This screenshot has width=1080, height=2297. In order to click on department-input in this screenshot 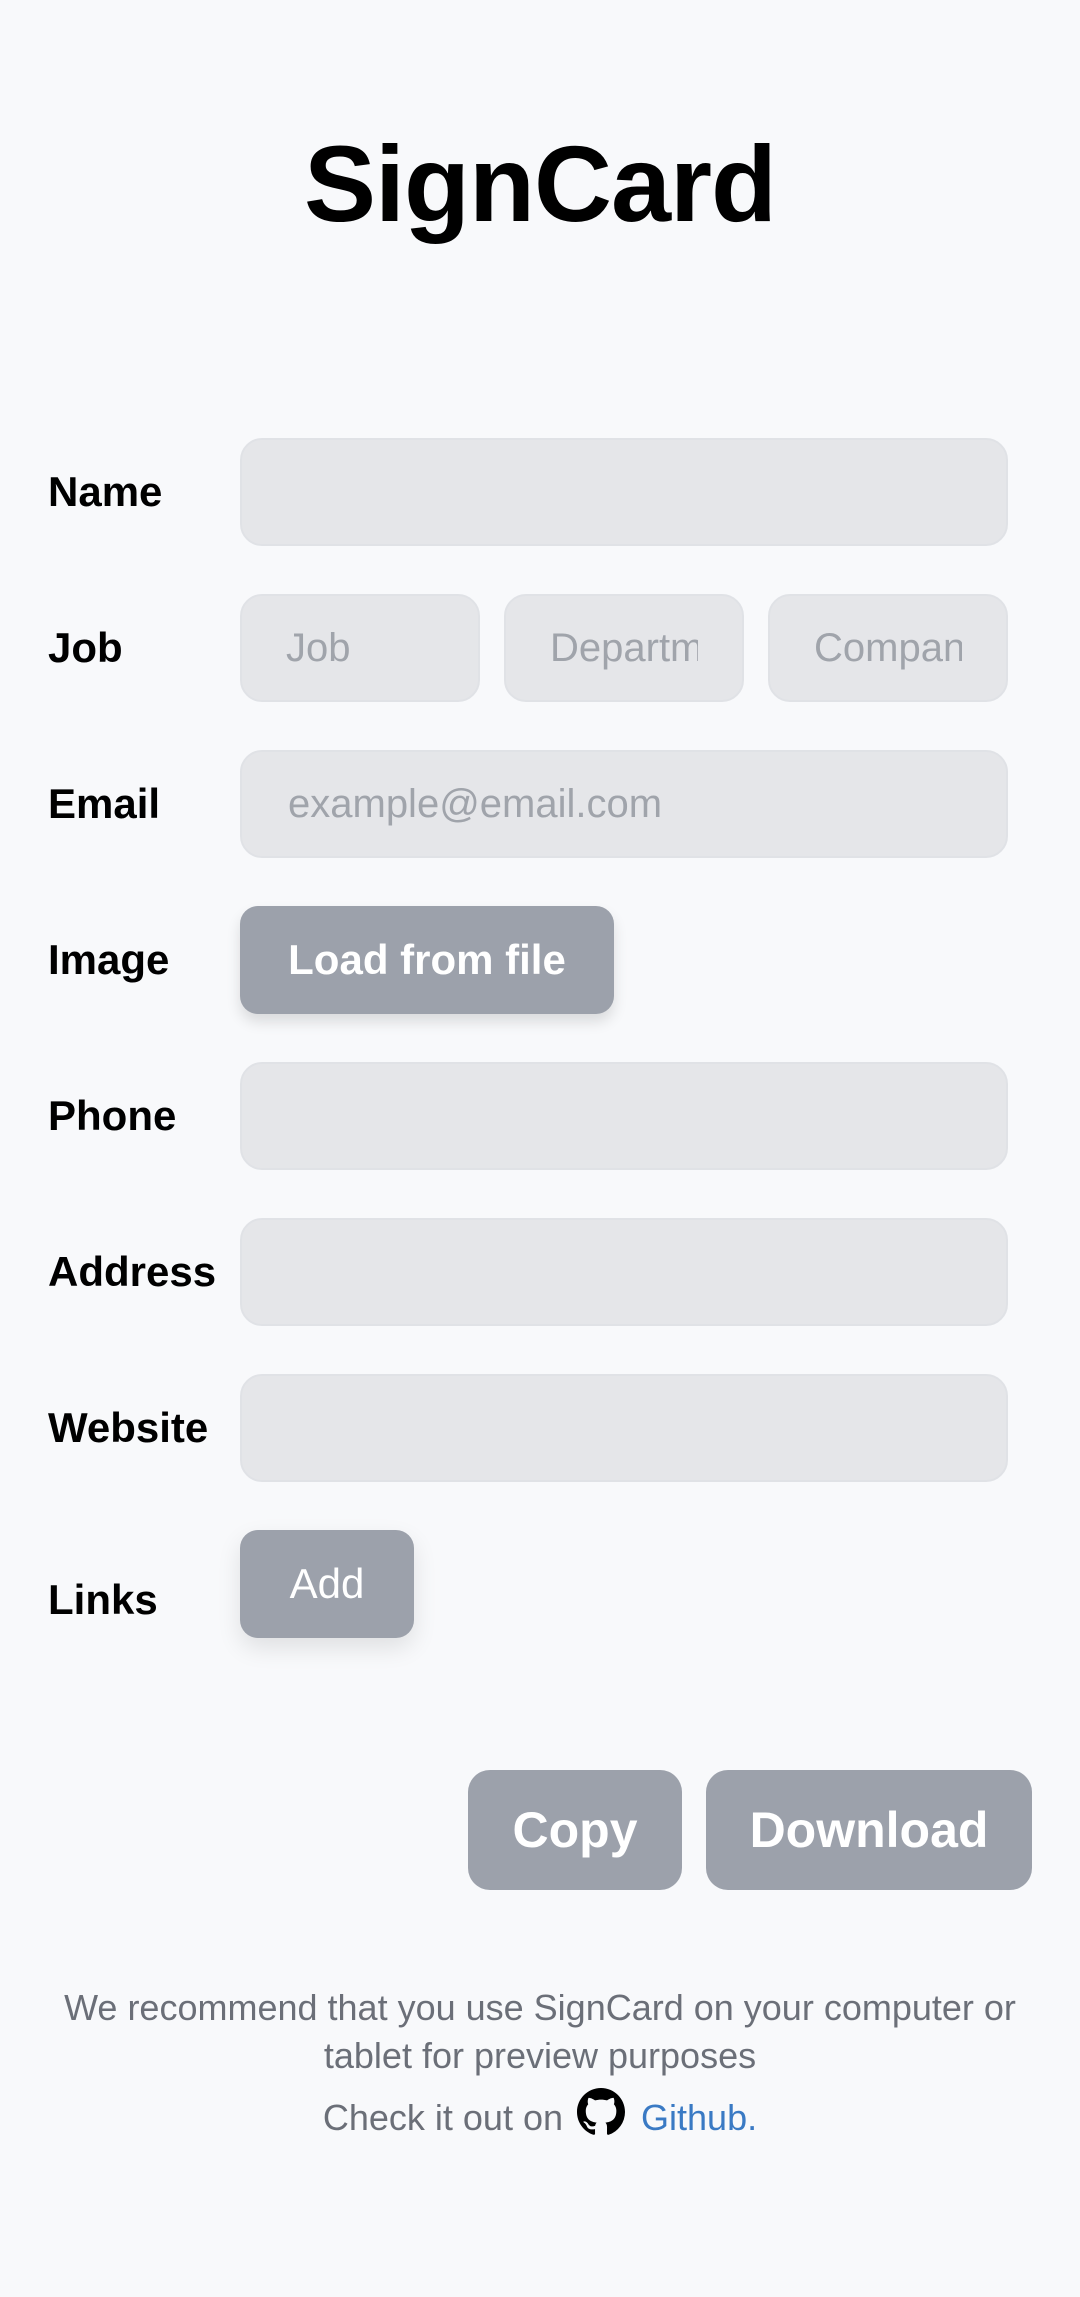, I will do `click(624, 648)`.